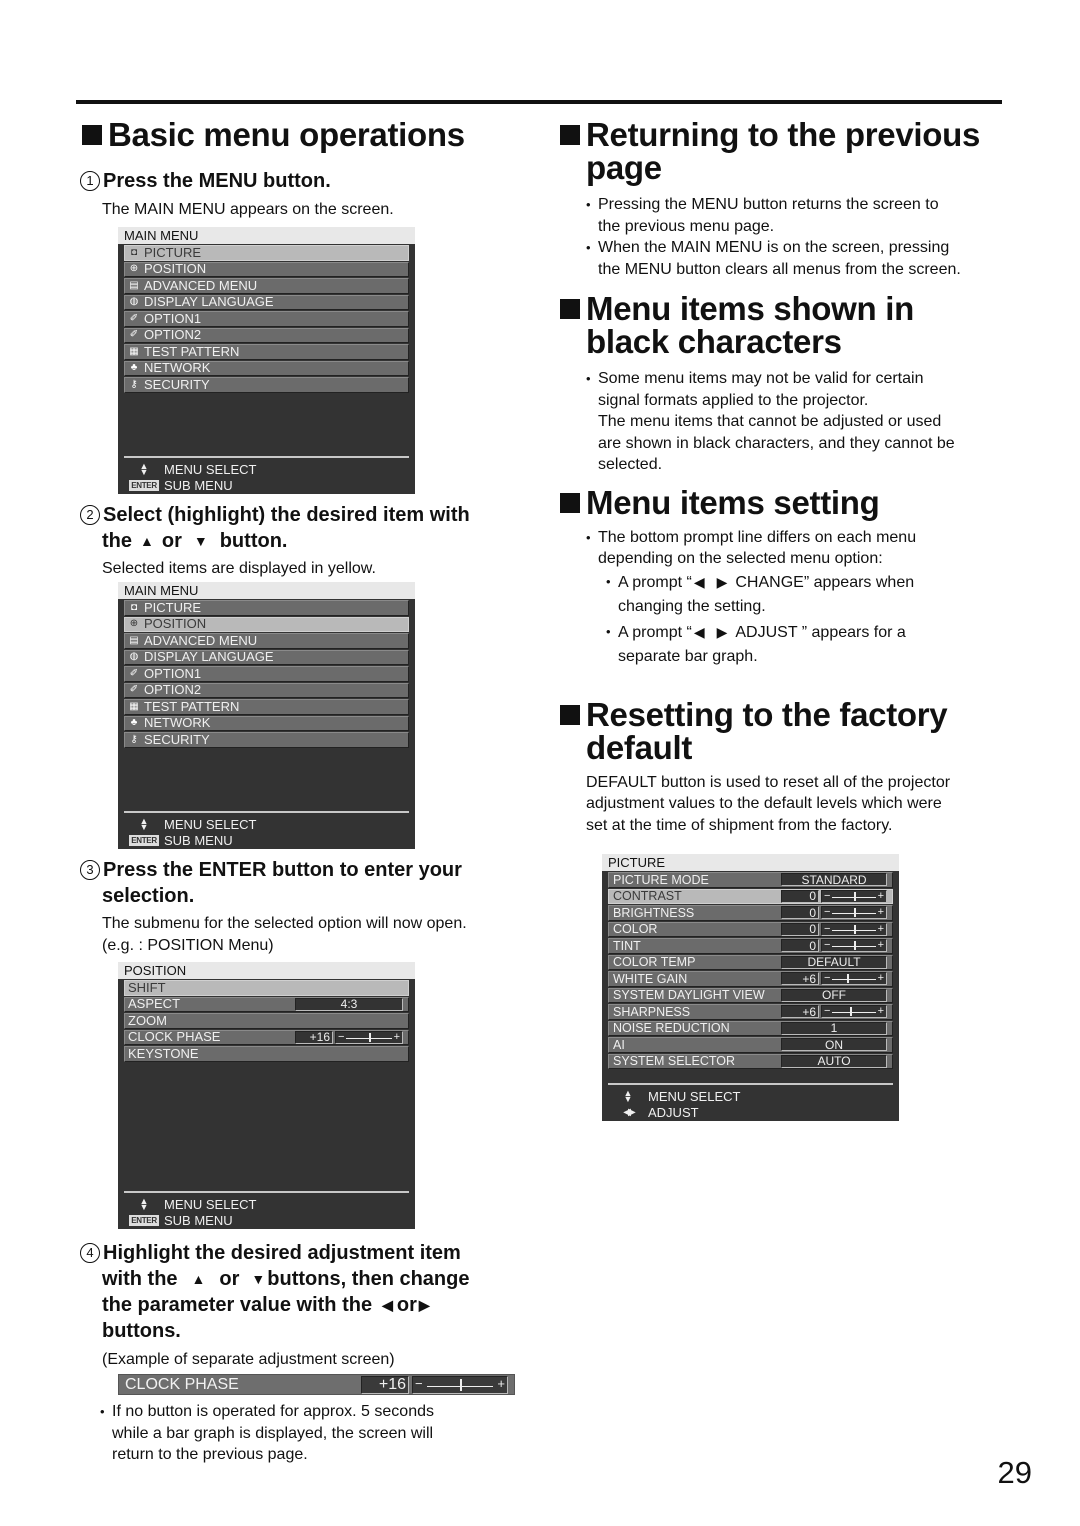 Image resolution: width=1080 pixels, height=1526 pixels. I want to click on menu-item-keystone: KEYSTONE, so click(266, 1054).